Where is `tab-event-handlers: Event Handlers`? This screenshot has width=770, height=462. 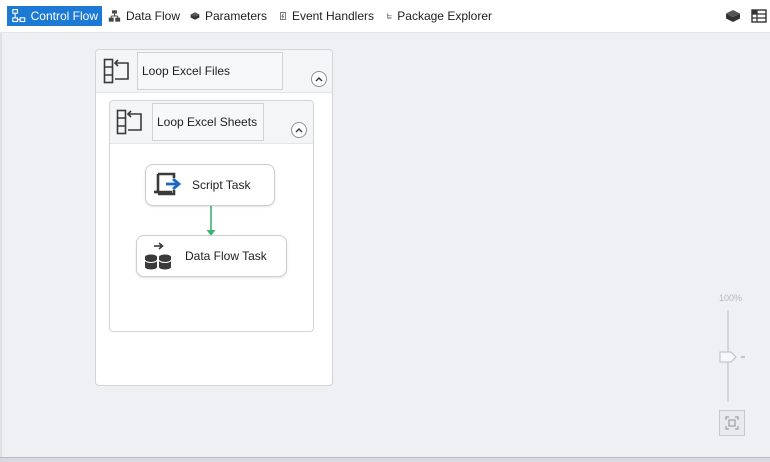
tab-event-handlers: Event Handlers is located at coordinates (326, 16).